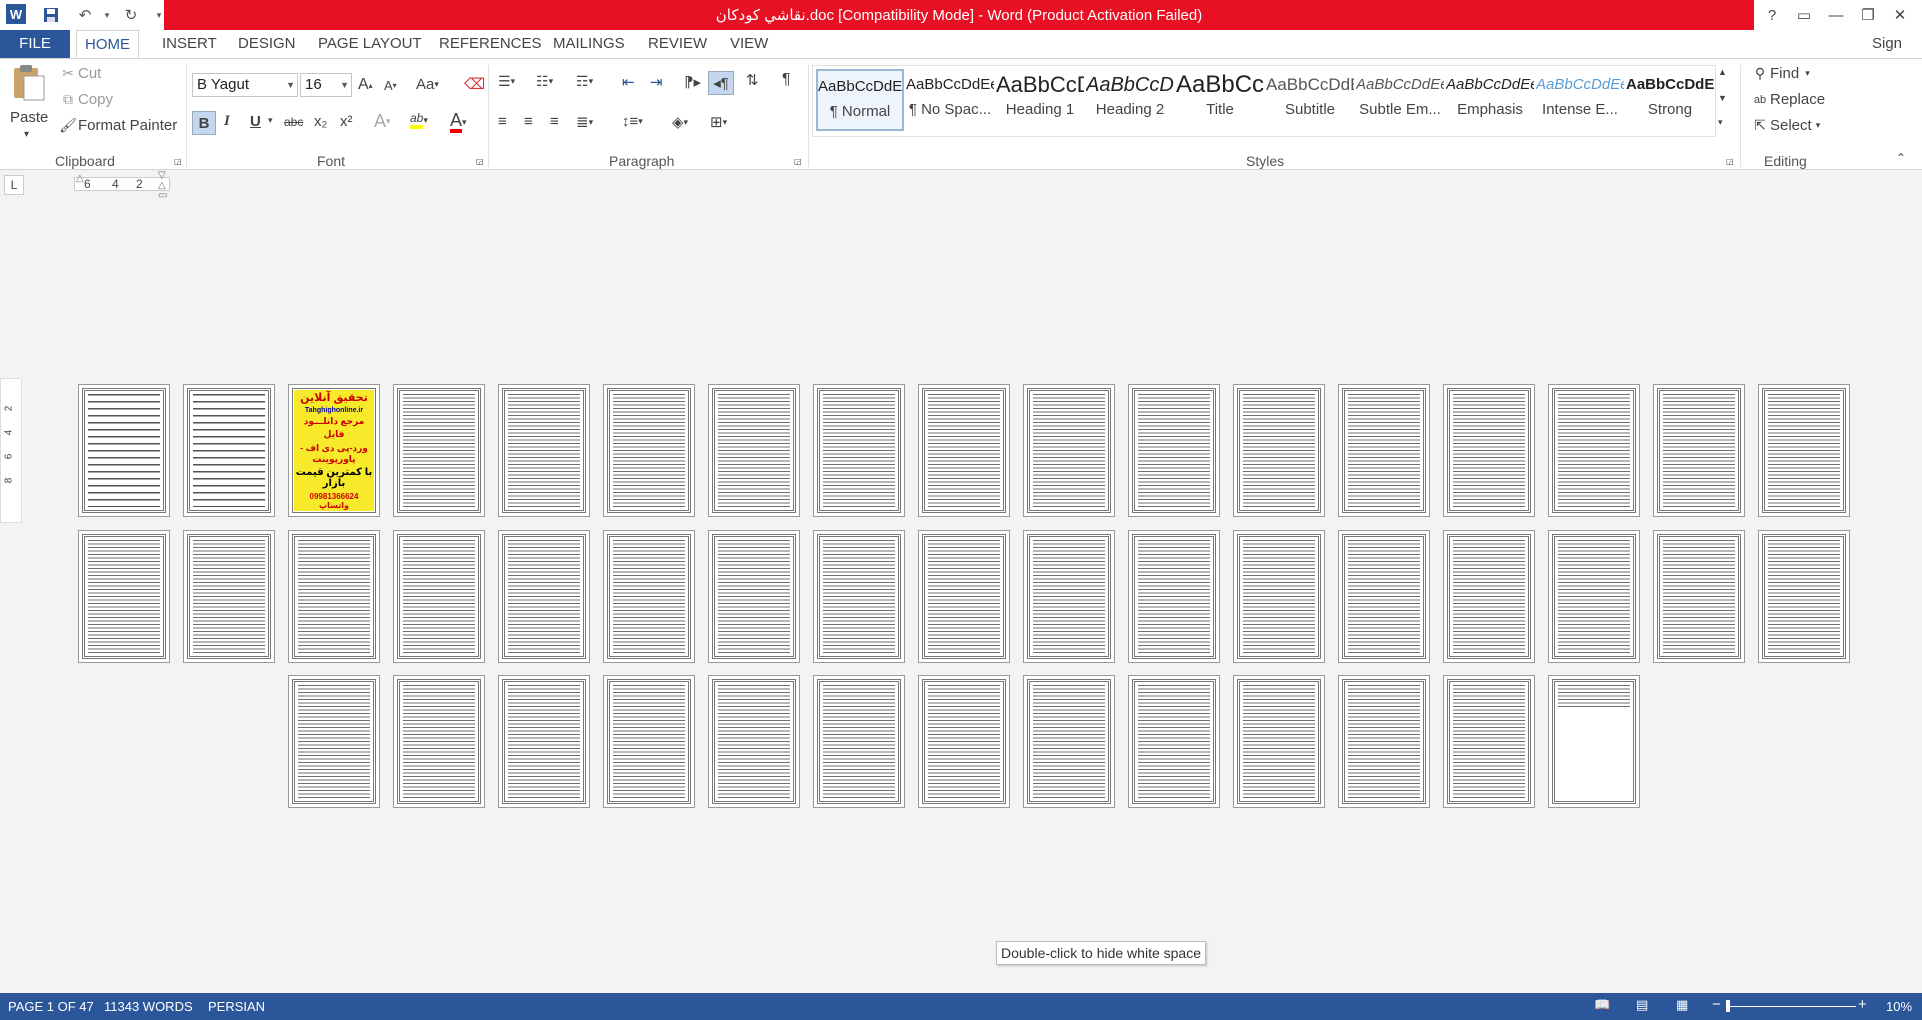 The height and width of the screenshot is (1020, 1922). What do you see at coordinates (1793, 1006) in the screenshot?
I see `zoom-slider` at bounding box center [1793, 1006].